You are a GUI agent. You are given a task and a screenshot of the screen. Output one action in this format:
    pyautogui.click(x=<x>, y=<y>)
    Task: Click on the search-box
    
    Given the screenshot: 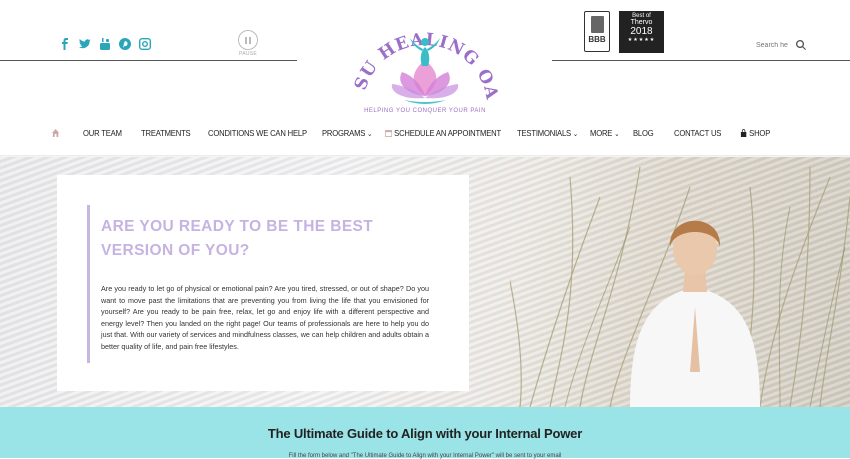 What is the action you would take?
    pyautogui.click(x=781, y=45)
    